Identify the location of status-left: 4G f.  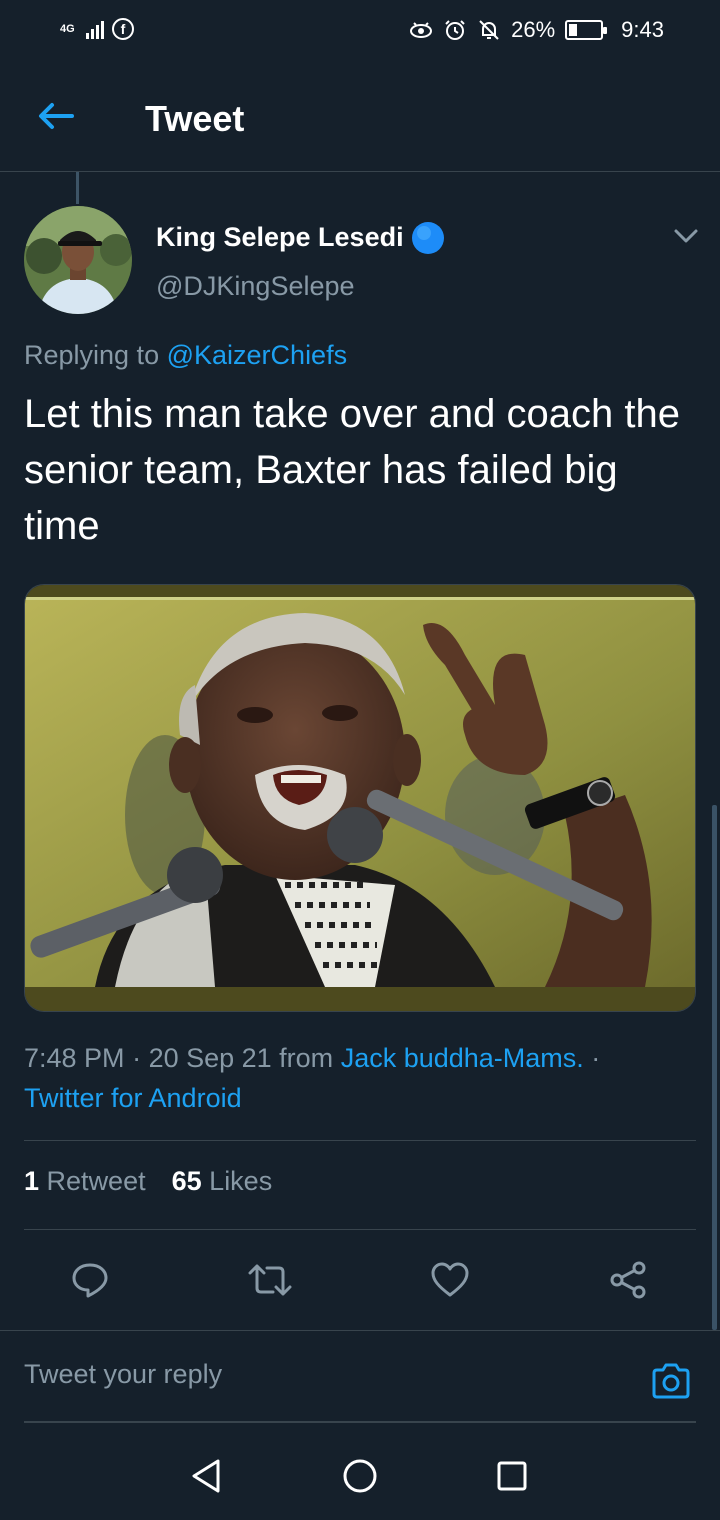
(97, 29).